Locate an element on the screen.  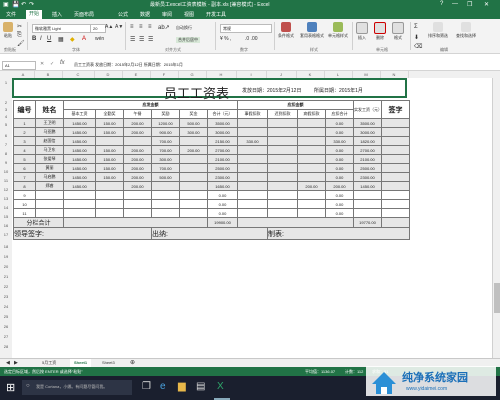
cell: 黄丽 is located at coordinates (49, 168).